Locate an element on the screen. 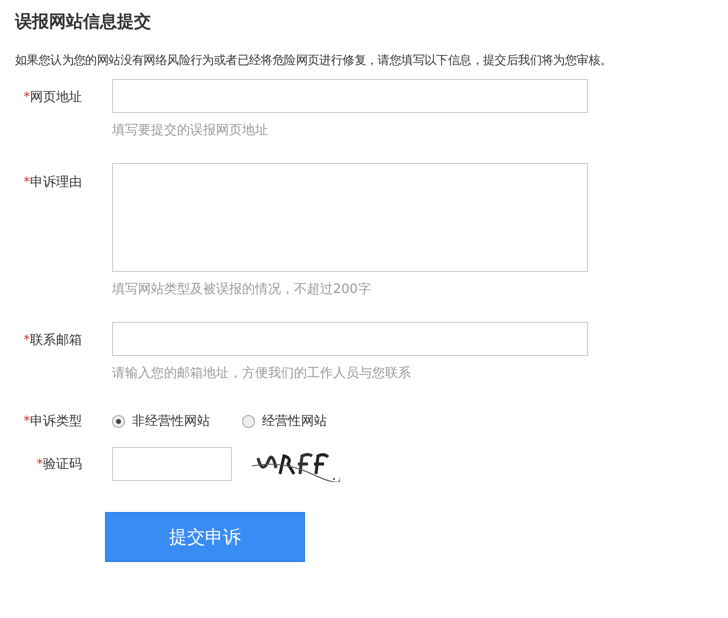 The image size is (728, 618). page-title: 误报网站信息提交 is located at coordinates (83, 22).